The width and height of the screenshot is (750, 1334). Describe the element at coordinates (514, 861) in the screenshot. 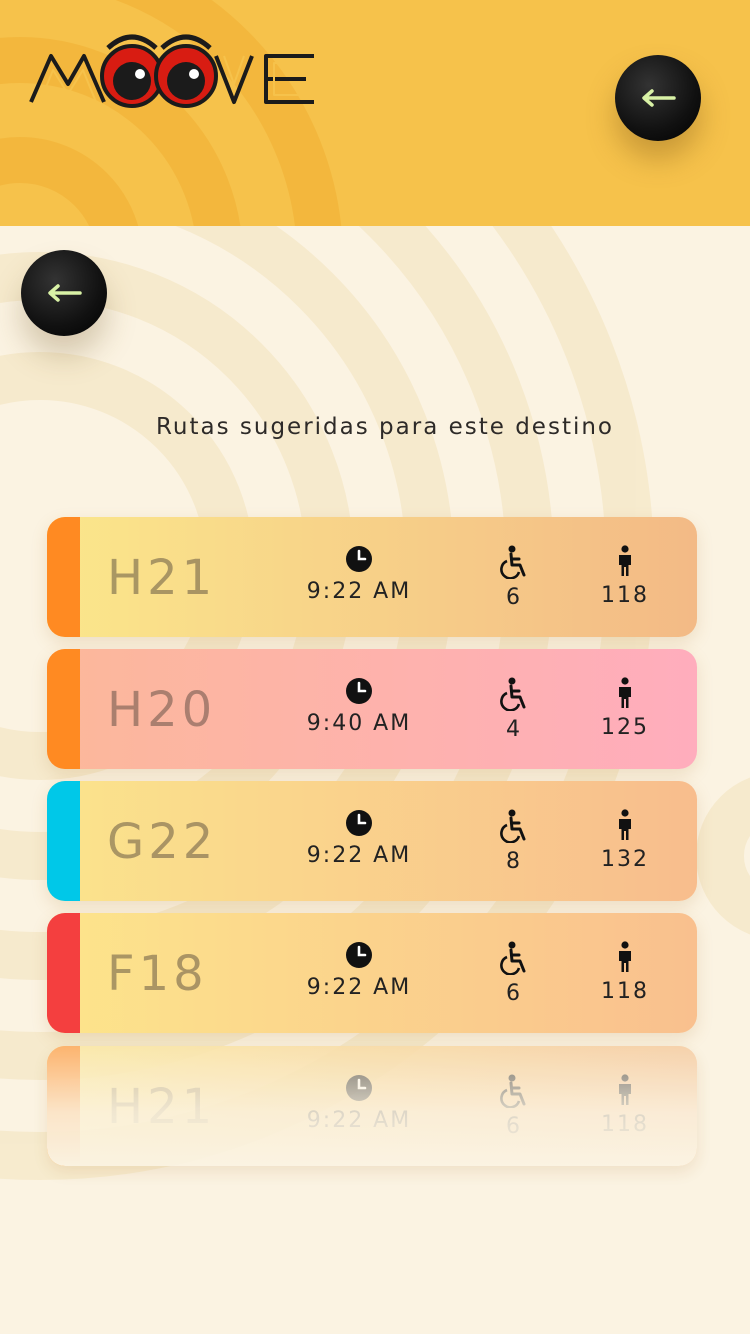

I see `wheelchair-seats-value: 8` at that location.